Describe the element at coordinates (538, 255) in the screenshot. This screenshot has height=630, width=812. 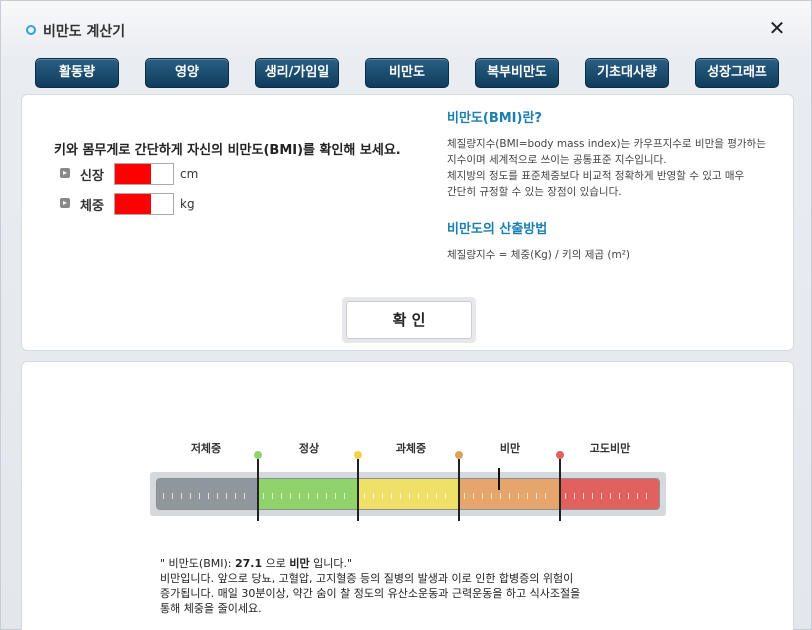
I see `bmi-formula: 체질량지수 = 체중(Kg) / 키의 제곱 (m²)` at that location.